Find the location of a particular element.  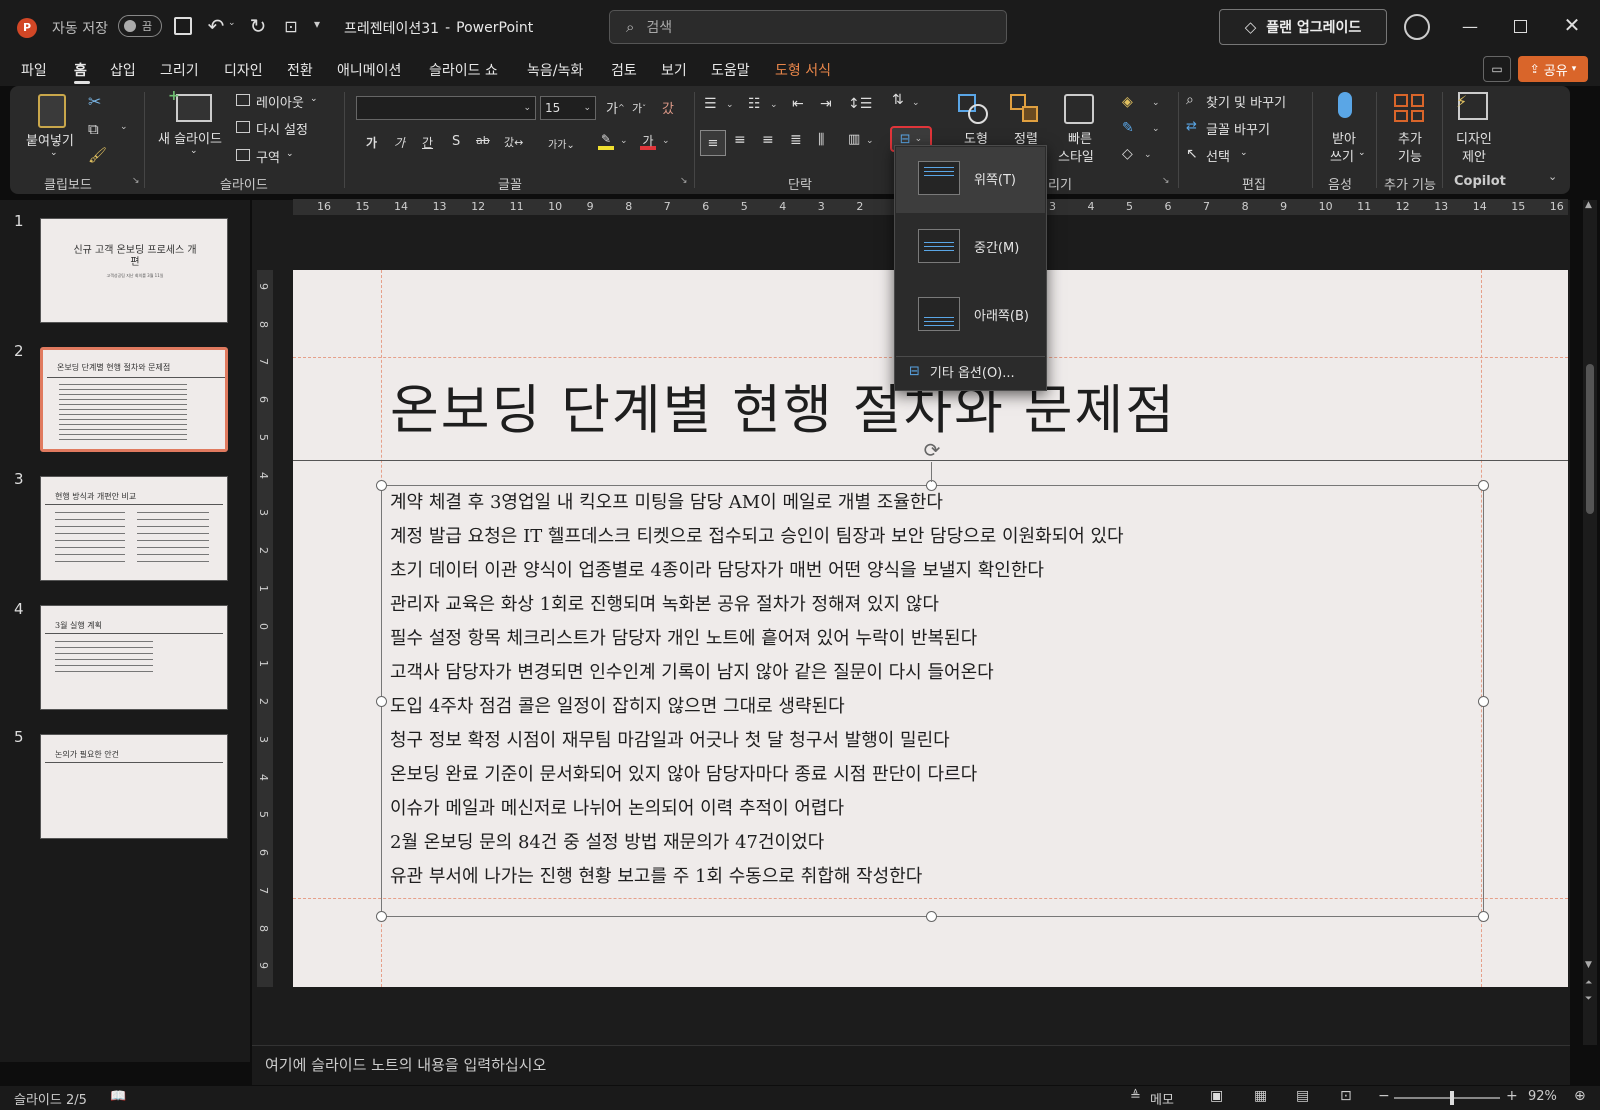

italic-icon: 가 is located at coordinates (399, 142).